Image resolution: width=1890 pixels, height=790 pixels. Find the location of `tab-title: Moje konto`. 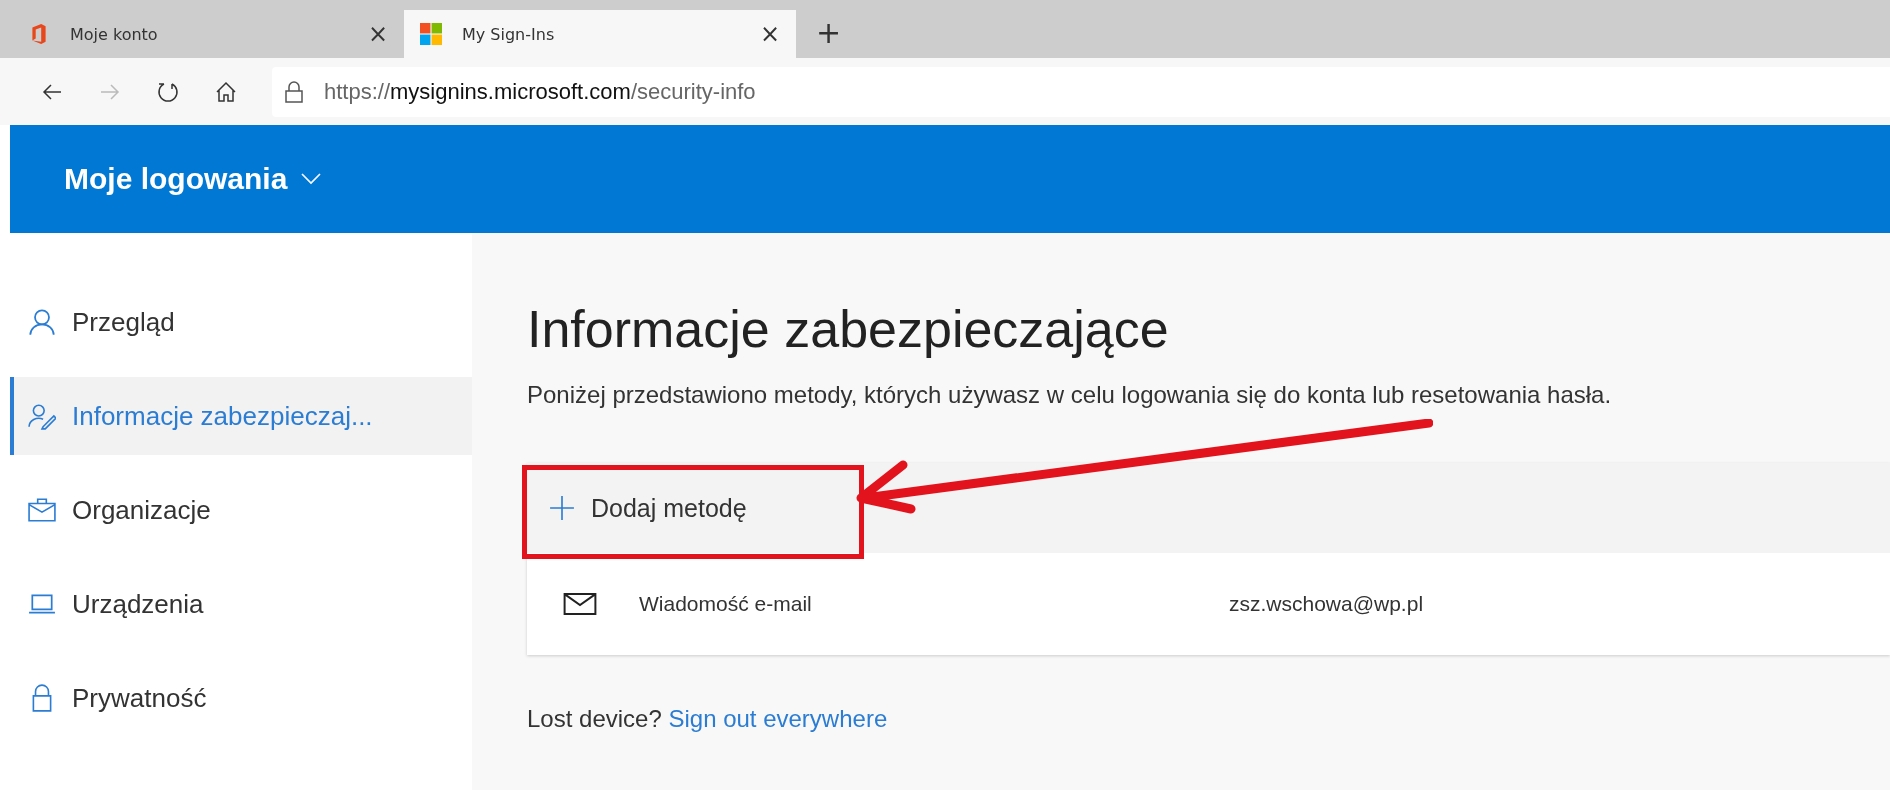

tab-title: Moje konto is located at coordinates (114, 34).